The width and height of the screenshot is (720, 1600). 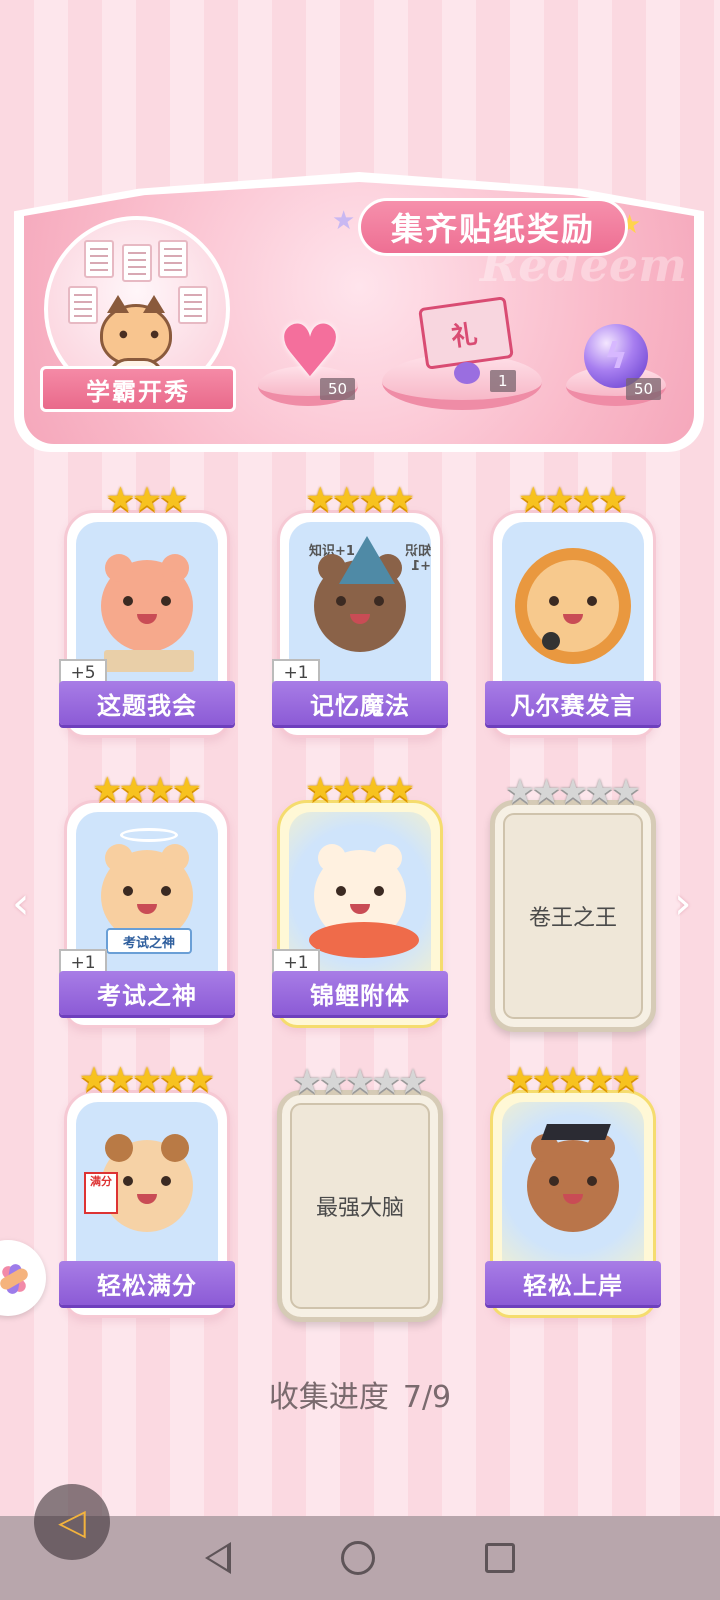 I want to click on sticker-card: ★ ★ ★ ★ 考试之神 +1 考试之神, so click(x=147, y=900).